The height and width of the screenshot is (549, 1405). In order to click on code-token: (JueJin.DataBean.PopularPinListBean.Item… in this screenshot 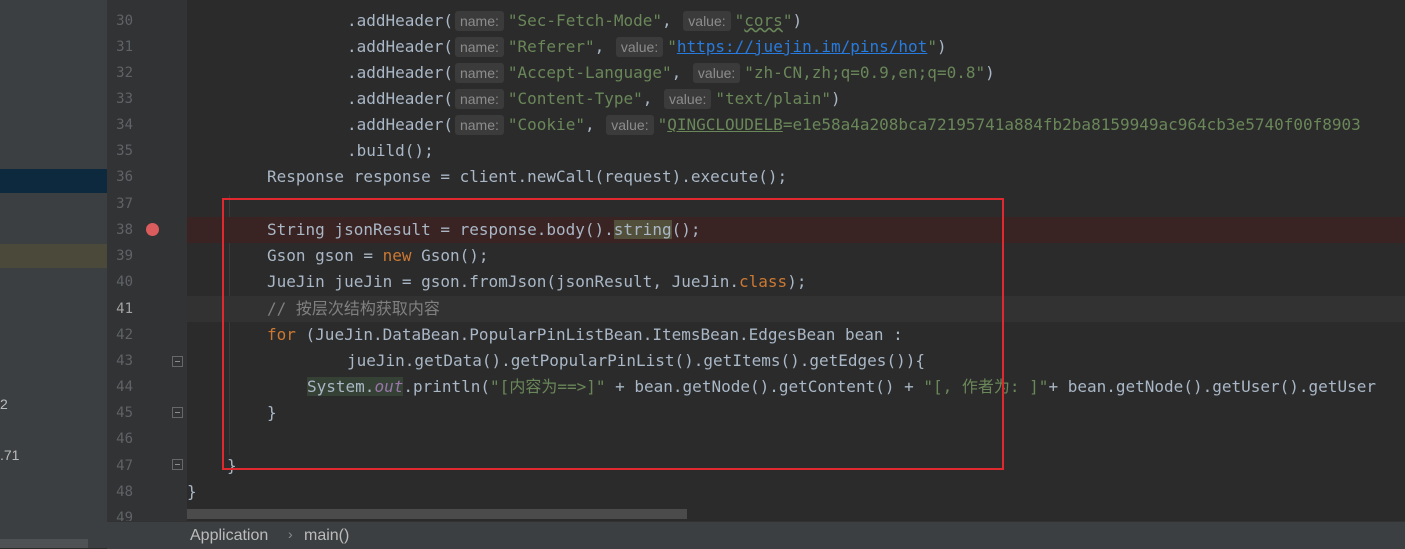, I will do `click(599, 334)`.